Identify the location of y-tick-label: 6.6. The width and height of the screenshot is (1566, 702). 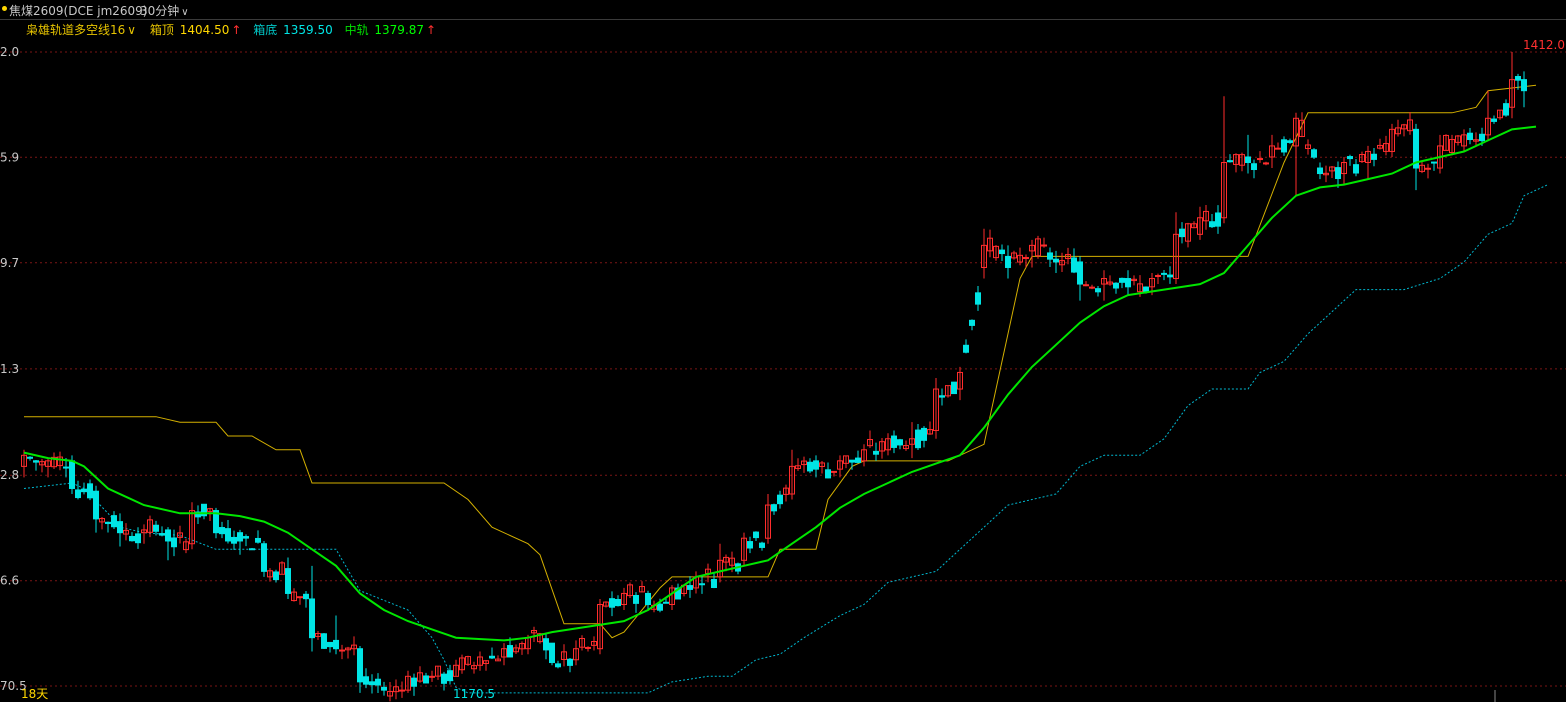
(9, 581).